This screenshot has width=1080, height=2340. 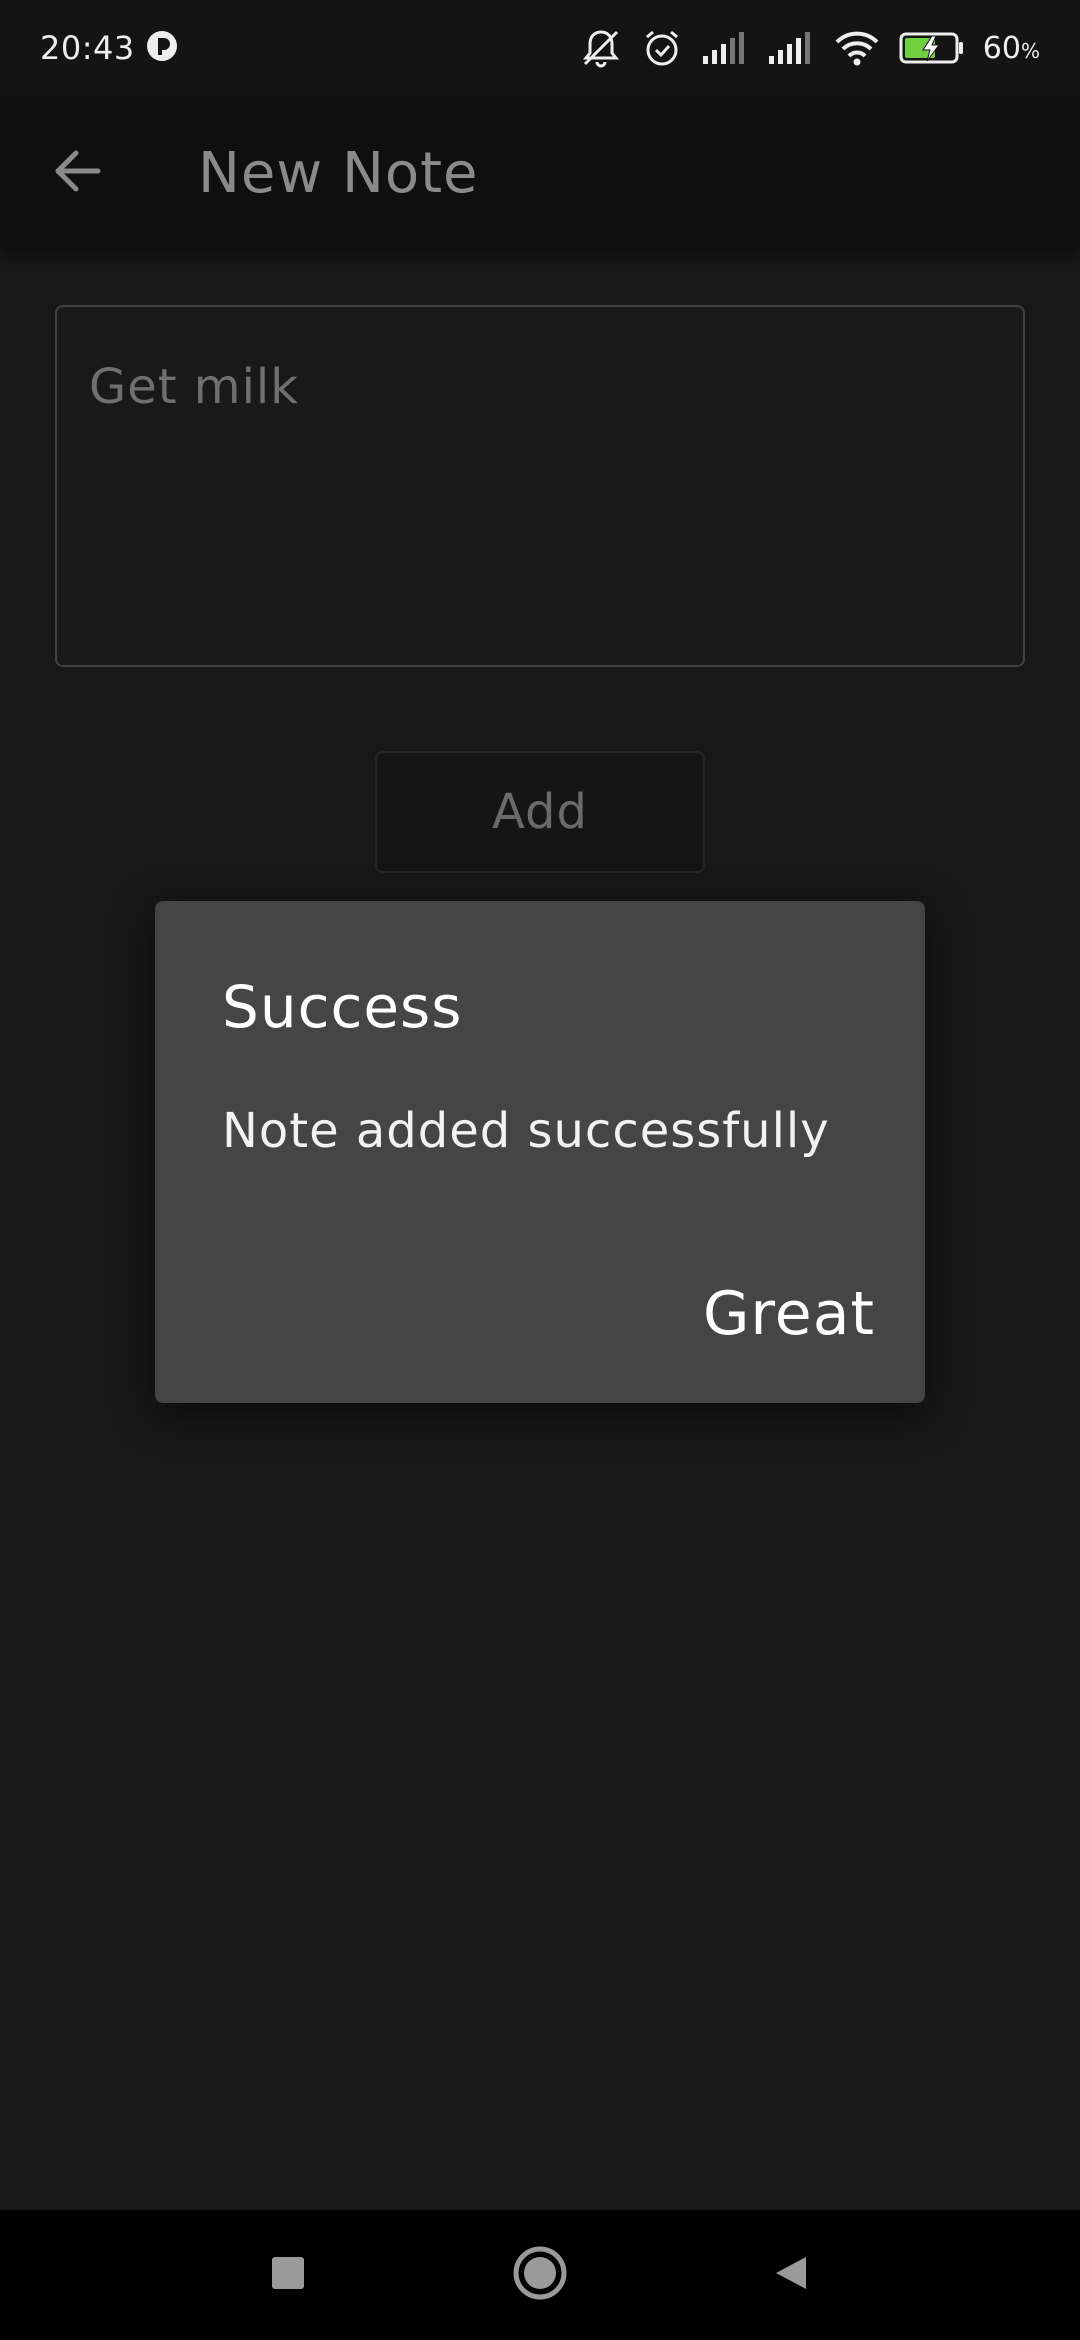 I want to click on note-text-field: Get milk, so click(x=540, y=486).